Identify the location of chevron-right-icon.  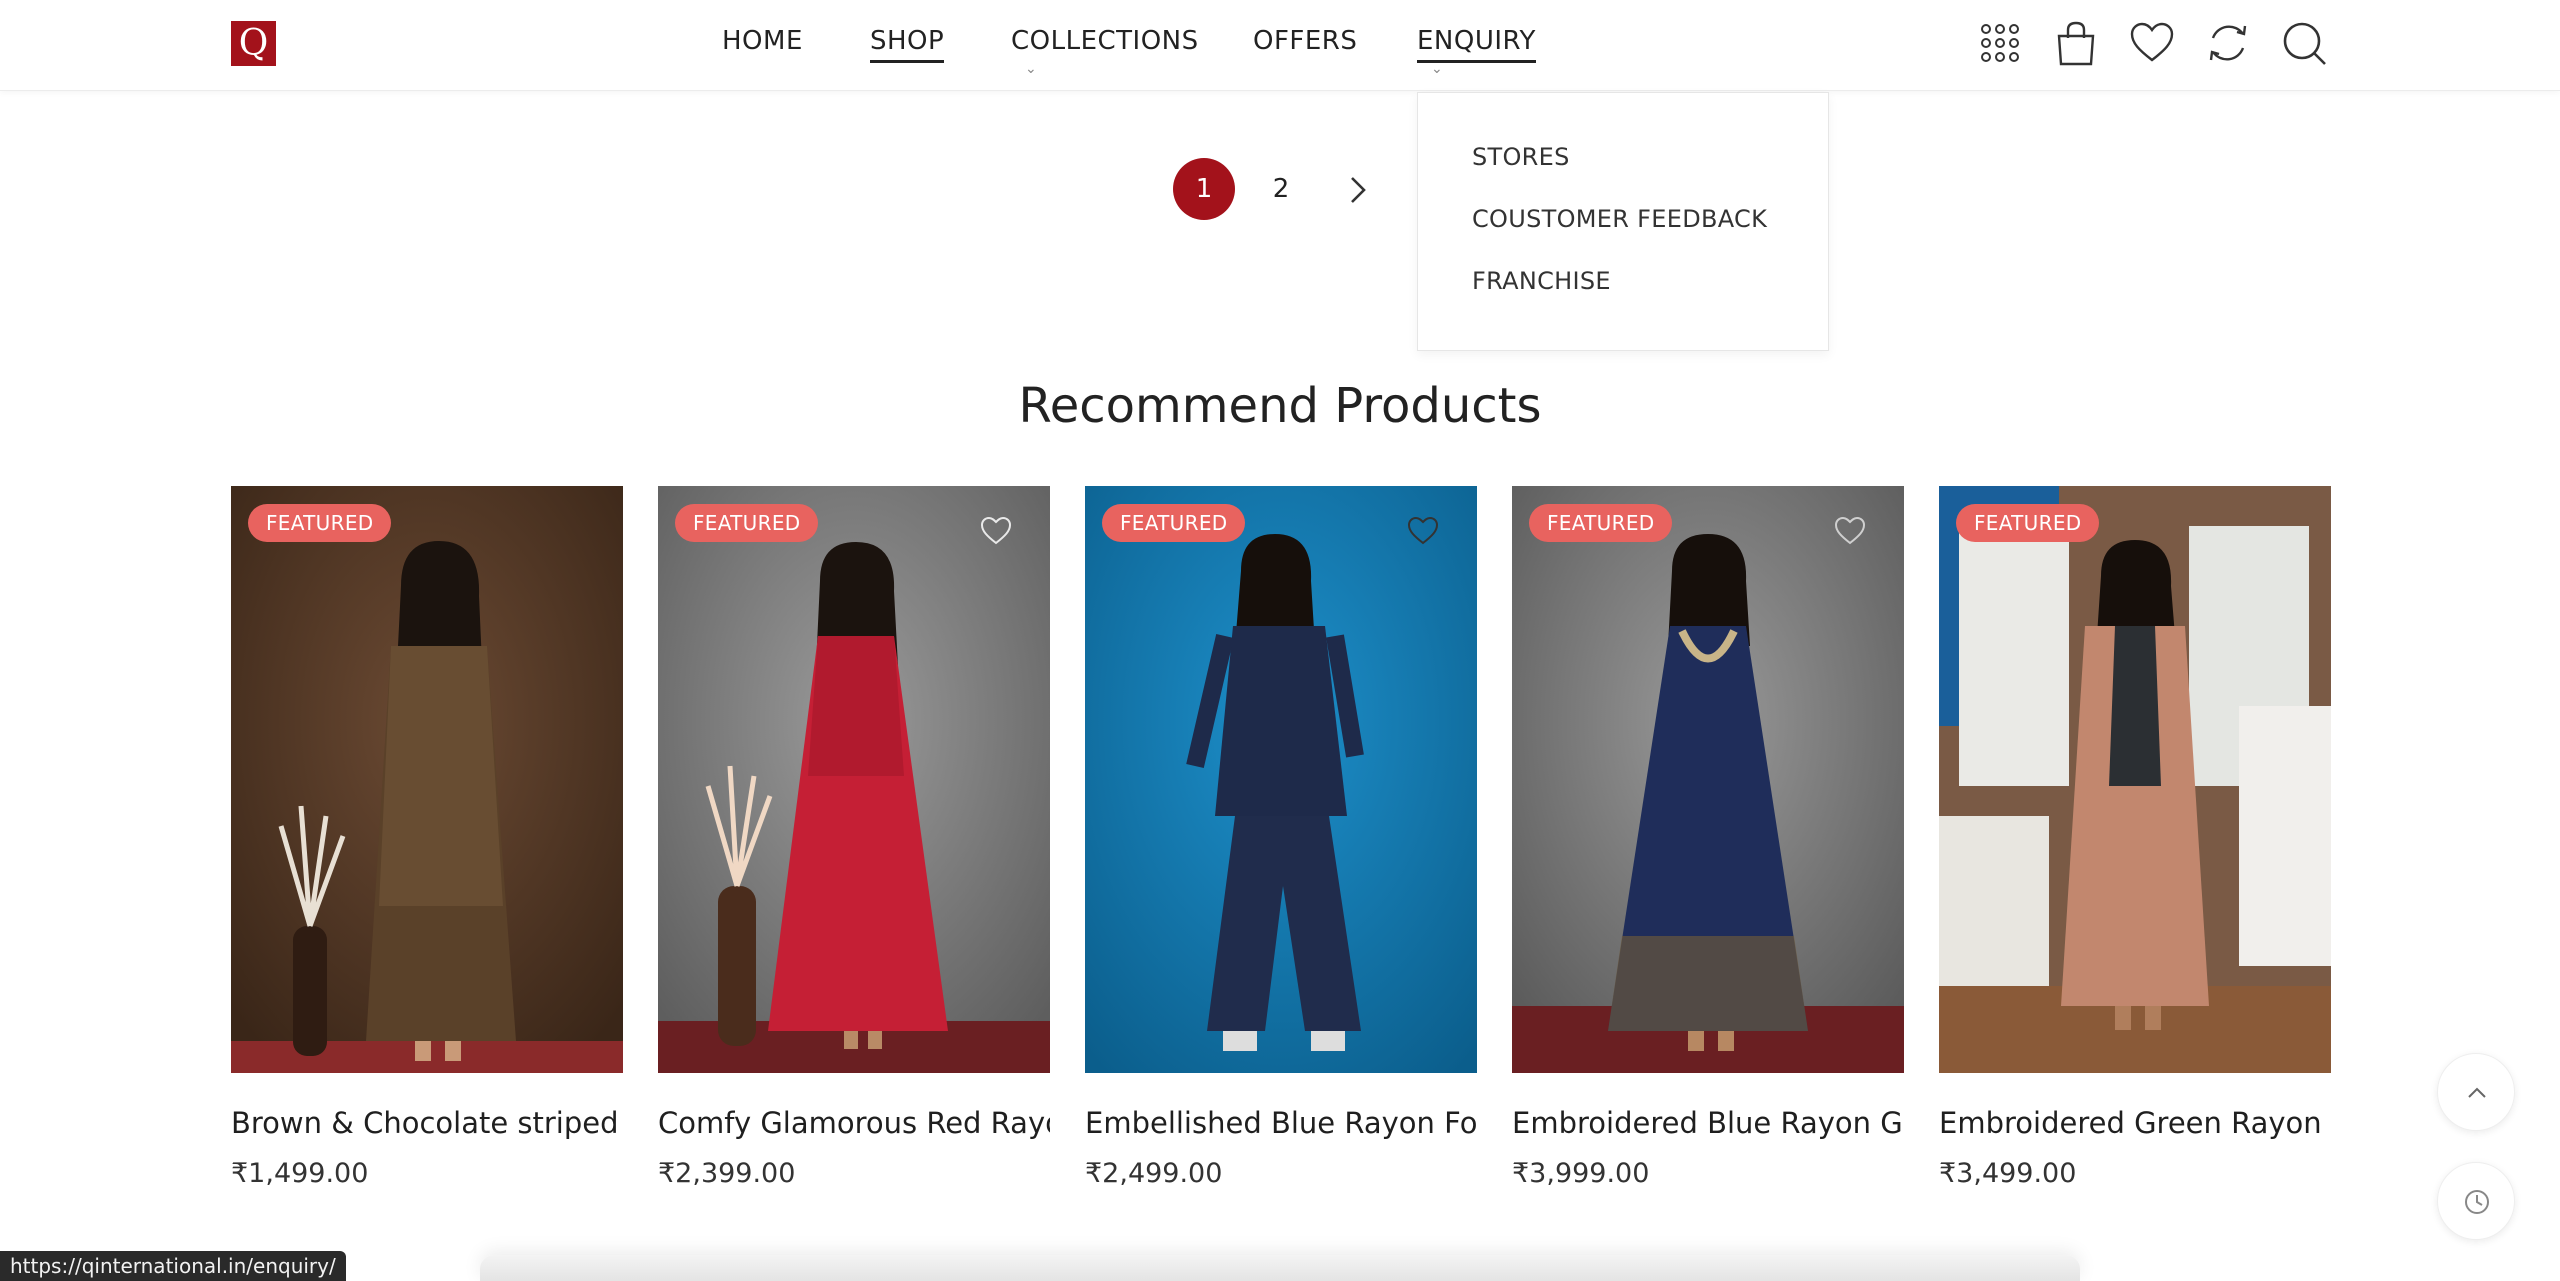
(1358, 190).